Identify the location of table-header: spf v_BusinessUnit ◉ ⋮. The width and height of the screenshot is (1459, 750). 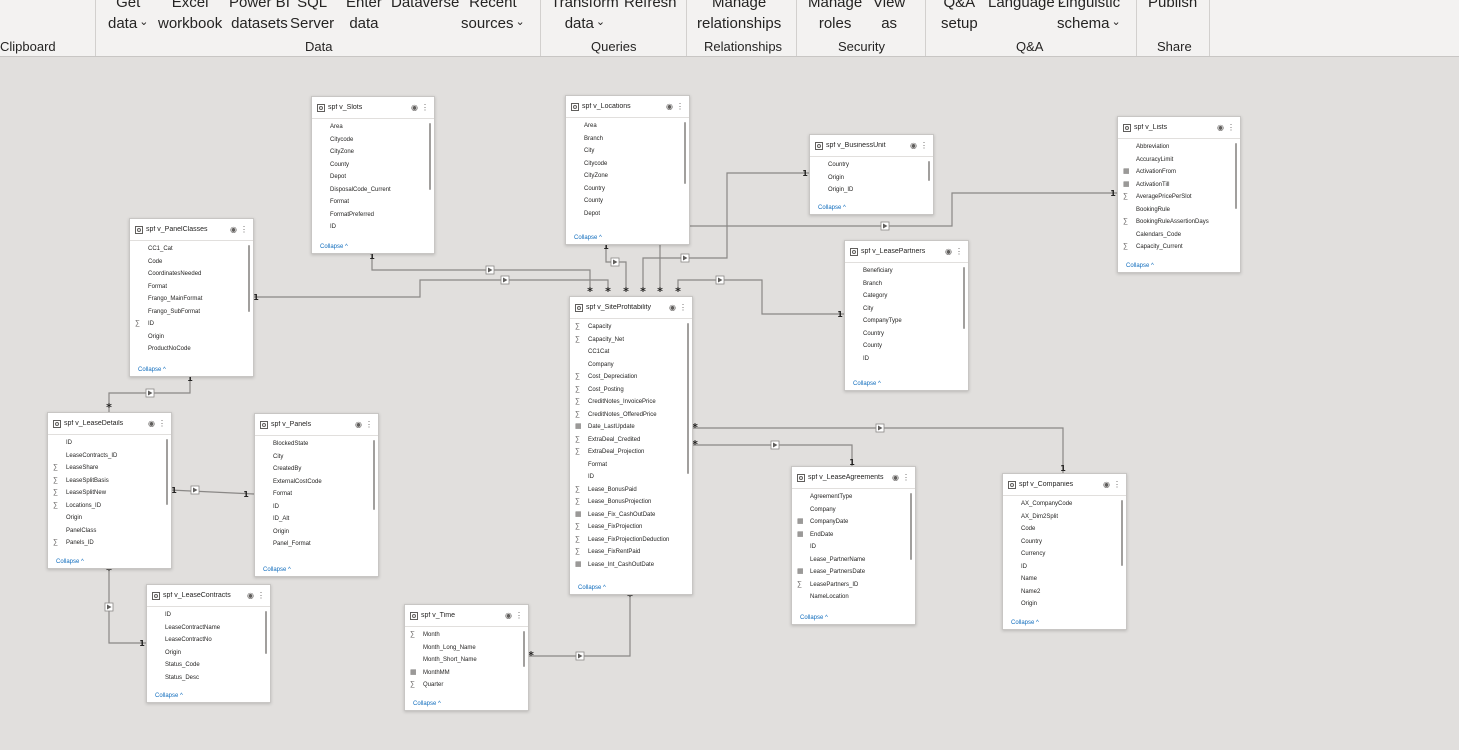
(871, 146).